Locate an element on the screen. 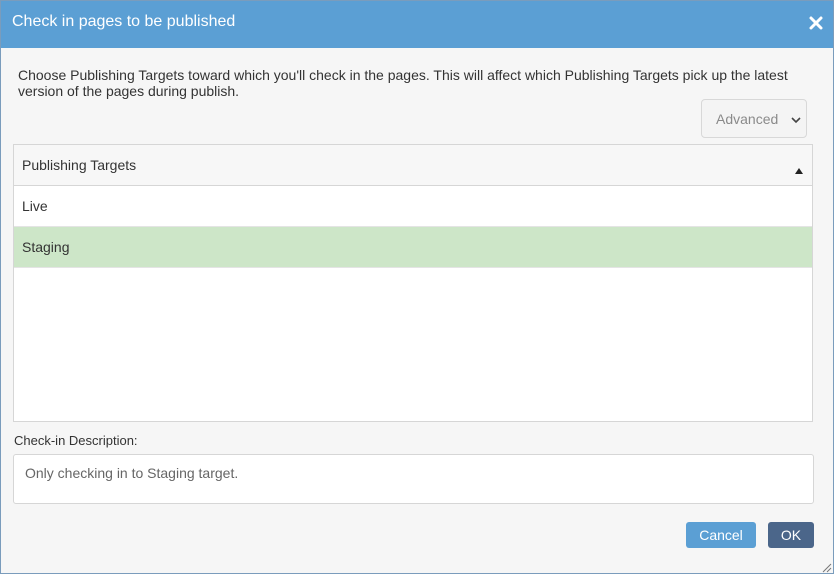 The height and width of the screenshot is (576, 834). target-row-label: Live is located at coordinates (35, 206).